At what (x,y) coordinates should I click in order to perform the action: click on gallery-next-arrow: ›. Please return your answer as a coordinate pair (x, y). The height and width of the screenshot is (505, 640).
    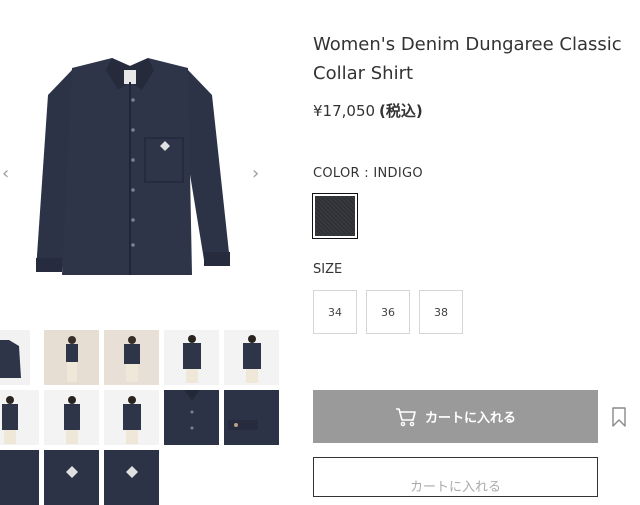
    Looking at the image, I should click on (255, 174).